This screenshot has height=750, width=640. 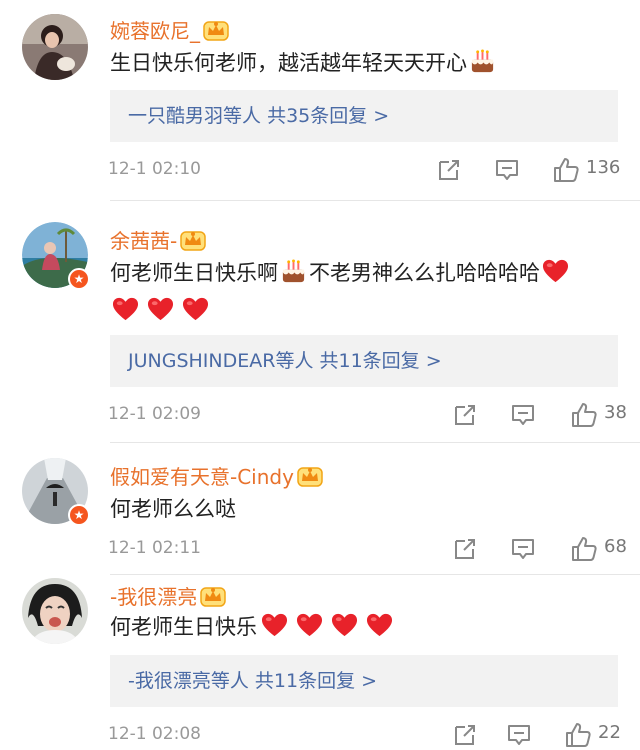 What do you see at coordinates (173, 509) in the screenshot?
I see `comment-text: 何老师么么哒` at bounding box center [173, 509].